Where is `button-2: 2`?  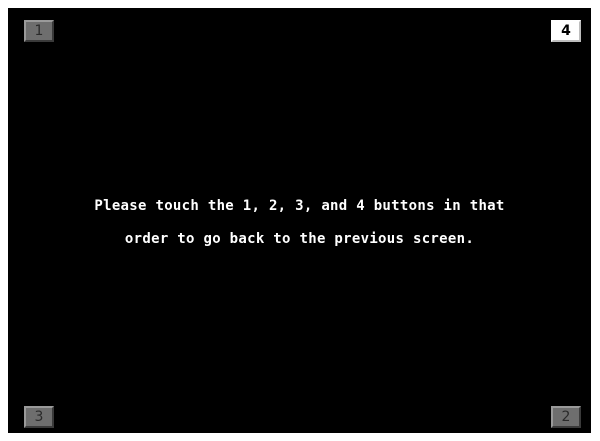
button-2: 2 is located at coordinates (566, 417).